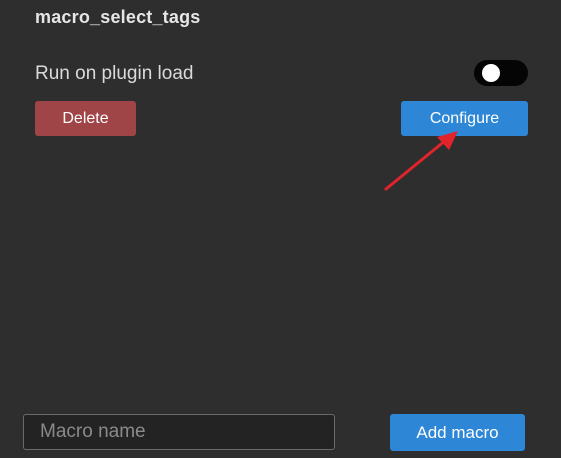 This screenshot has width=561, height=458. What do you see at coordinates (179, 432) in the screenshot?
I see `macro-name-input` at bounding box center [179, 432].